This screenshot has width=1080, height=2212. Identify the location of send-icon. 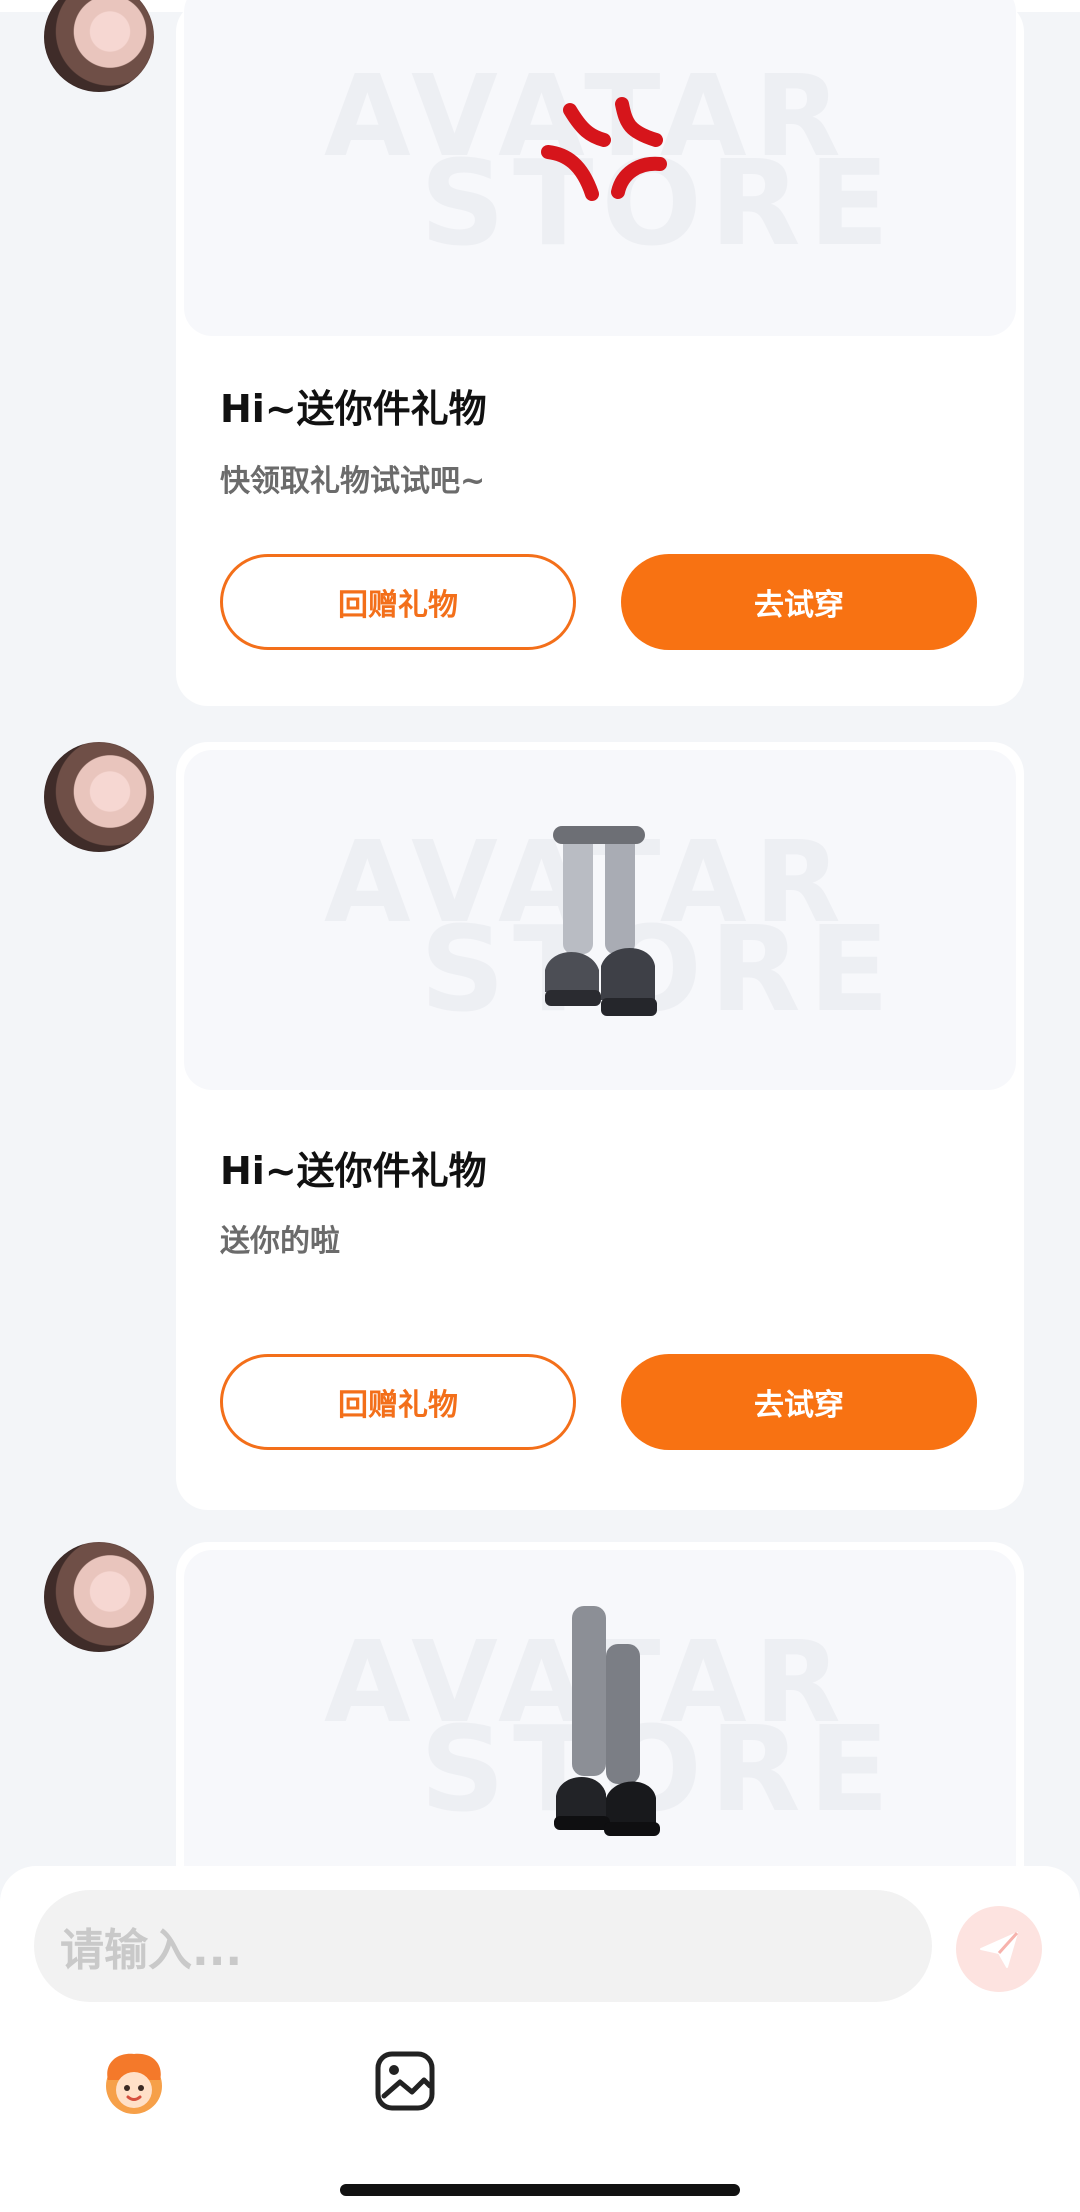
(999, 1949).